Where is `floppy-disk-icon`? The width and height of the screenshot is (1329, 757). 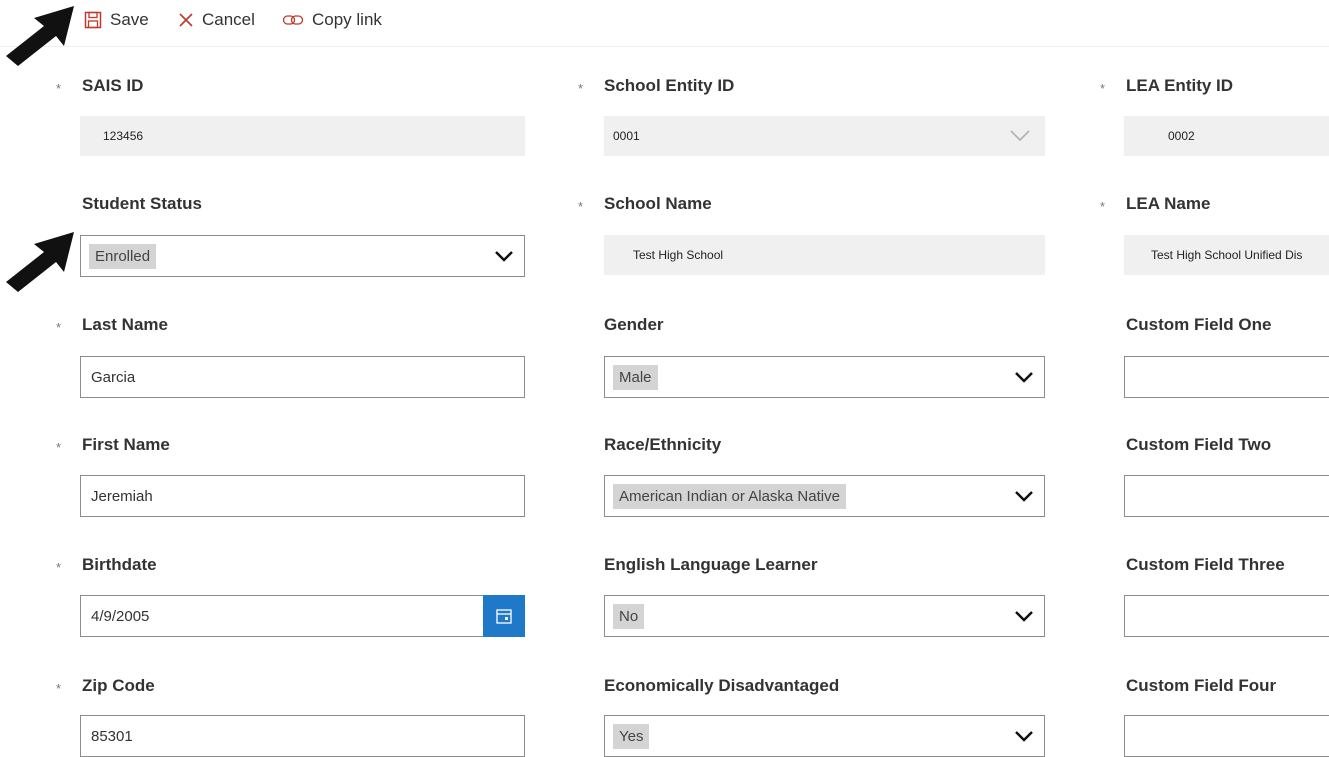
floppy-disk-icon is located at coordinates (93, 20).